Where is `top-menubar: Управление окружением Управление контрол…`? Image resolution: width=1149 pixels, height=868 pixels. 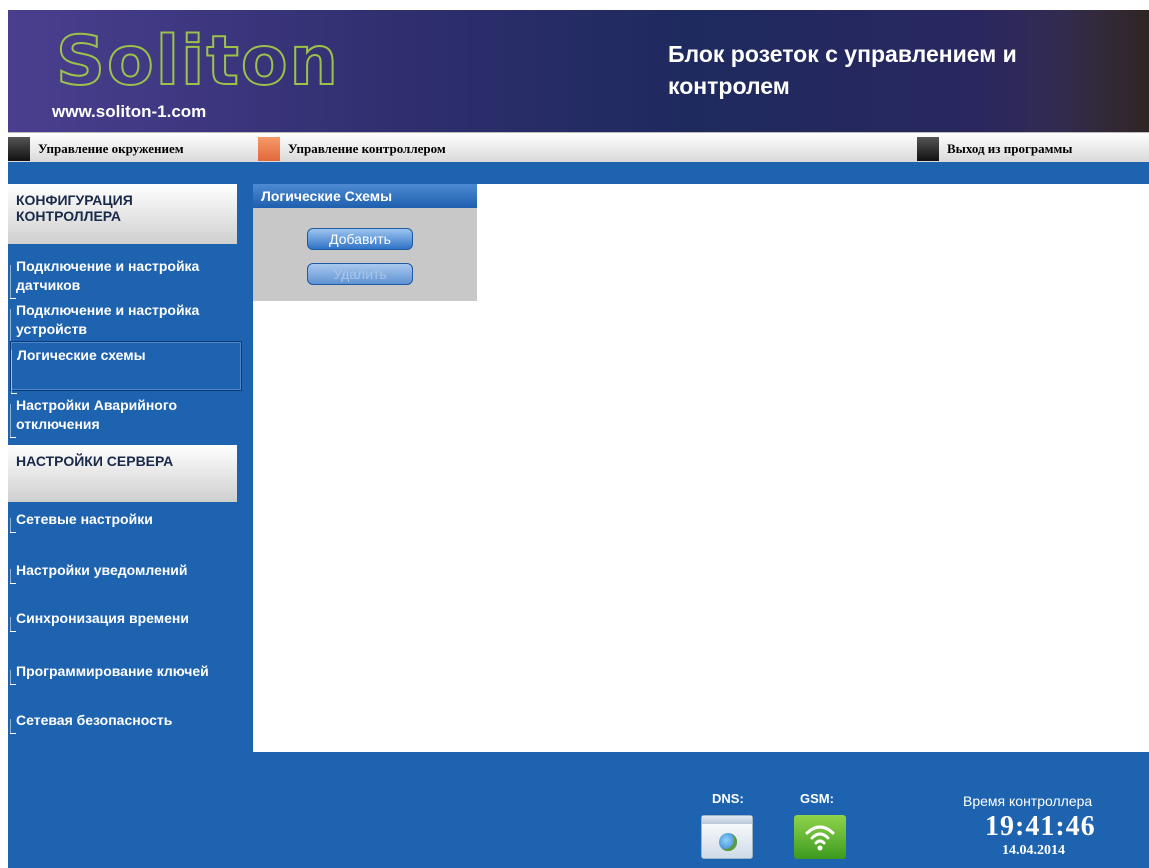
top-menubar: Управление окружением Управление контрол… is located at coordinates (578, 148).